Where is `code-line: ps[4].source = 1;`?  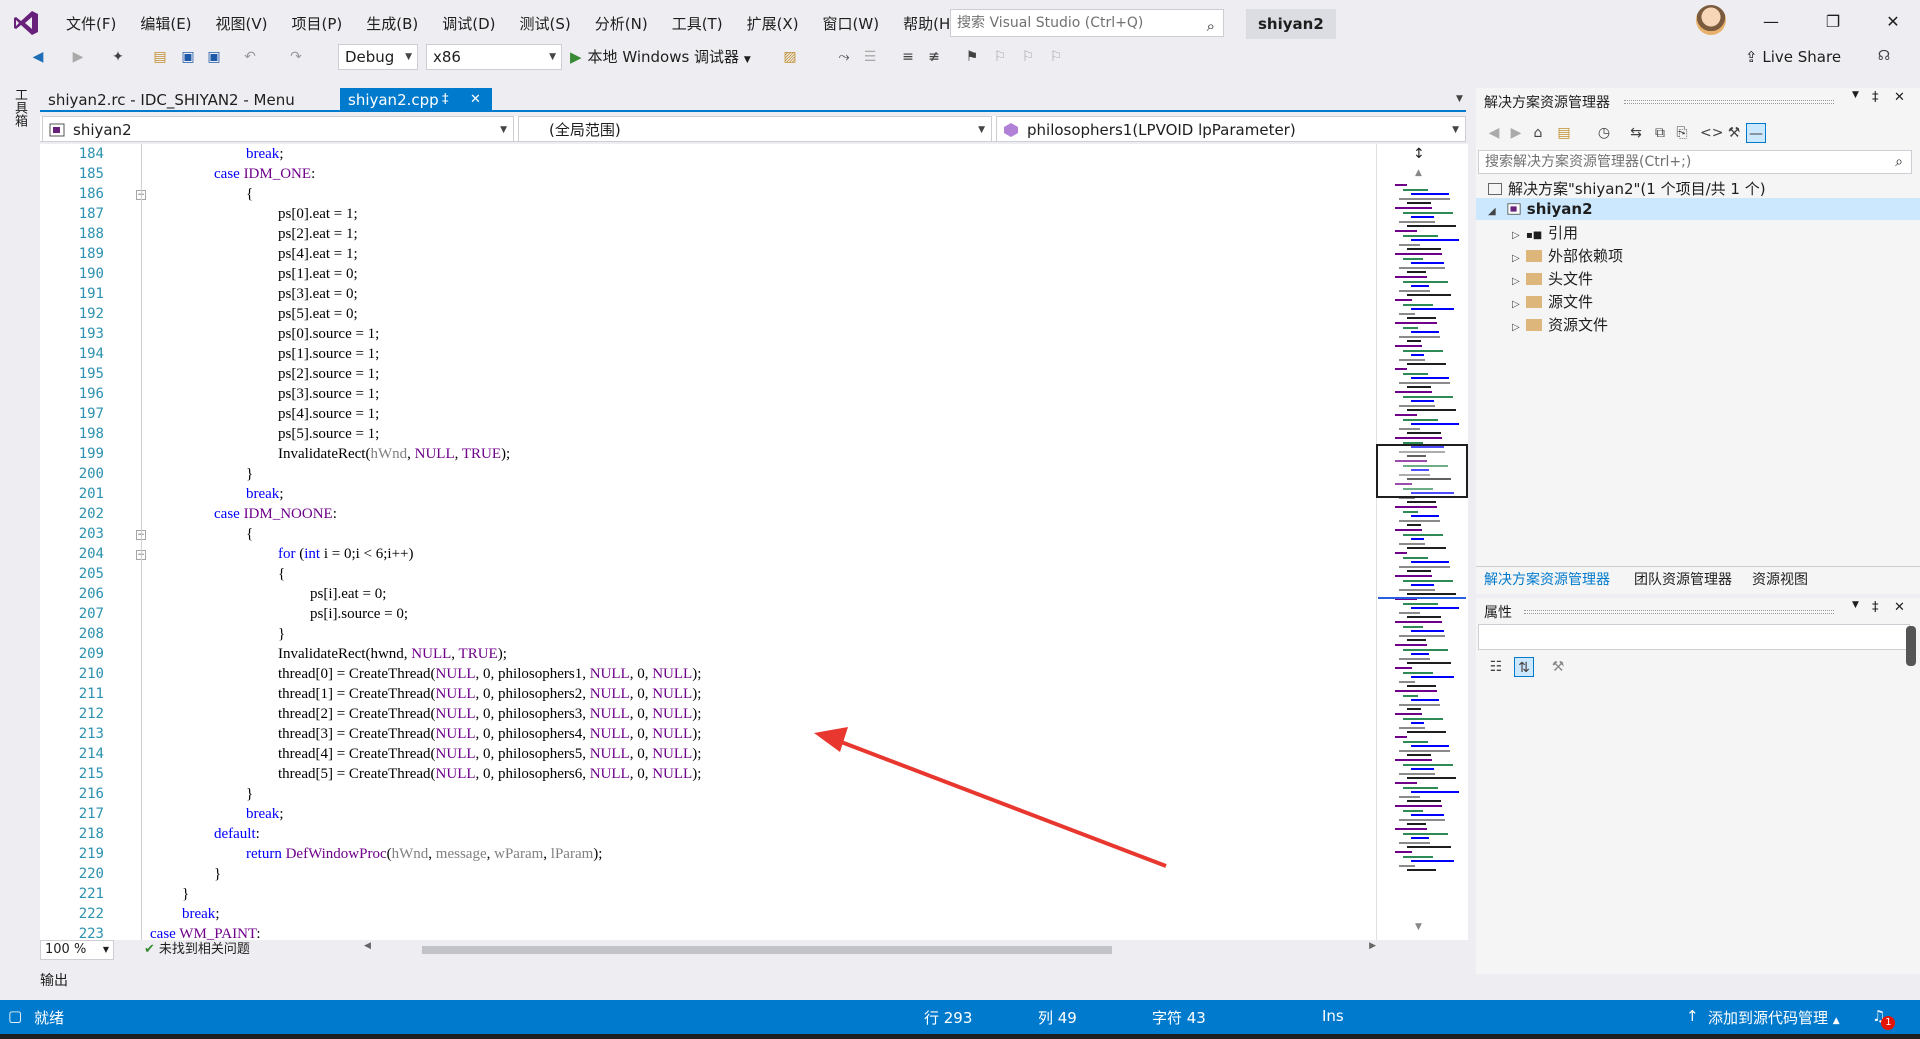
code-line: ps[4].source = 1; is located at coordinates (328, 414).